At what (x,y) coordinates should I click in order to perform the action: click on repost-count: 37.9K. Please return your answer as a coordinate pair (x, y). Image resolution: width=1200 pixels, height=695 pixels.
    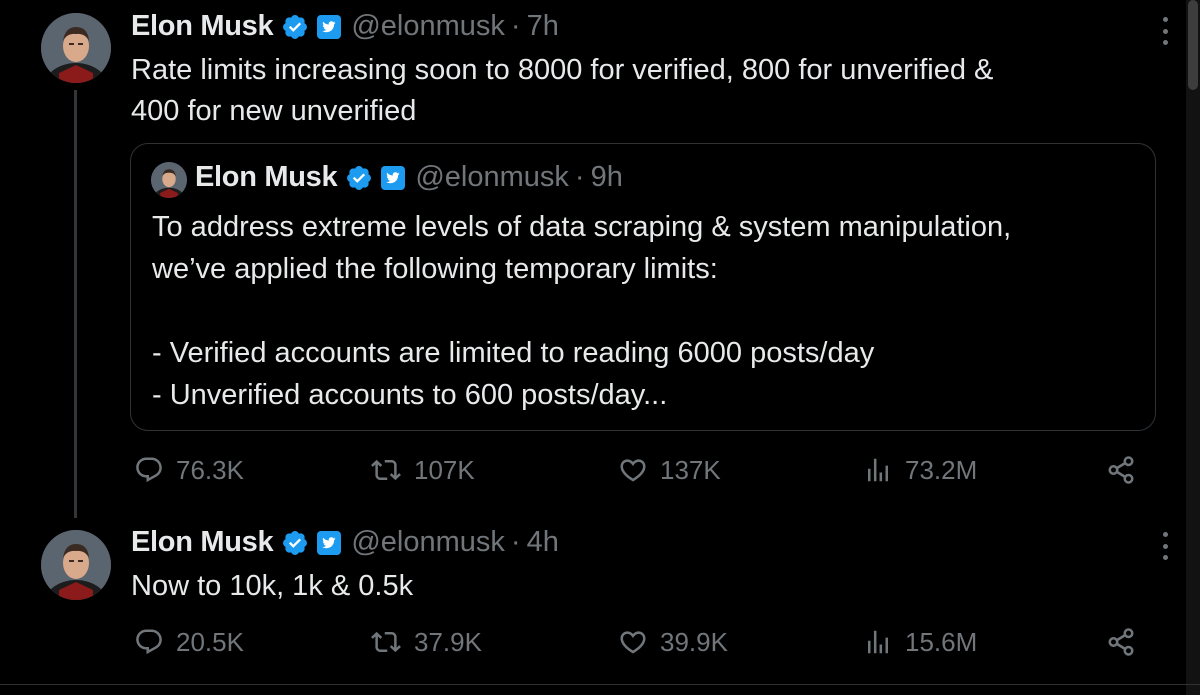
    Looking at the image, I should click on (448, 641).